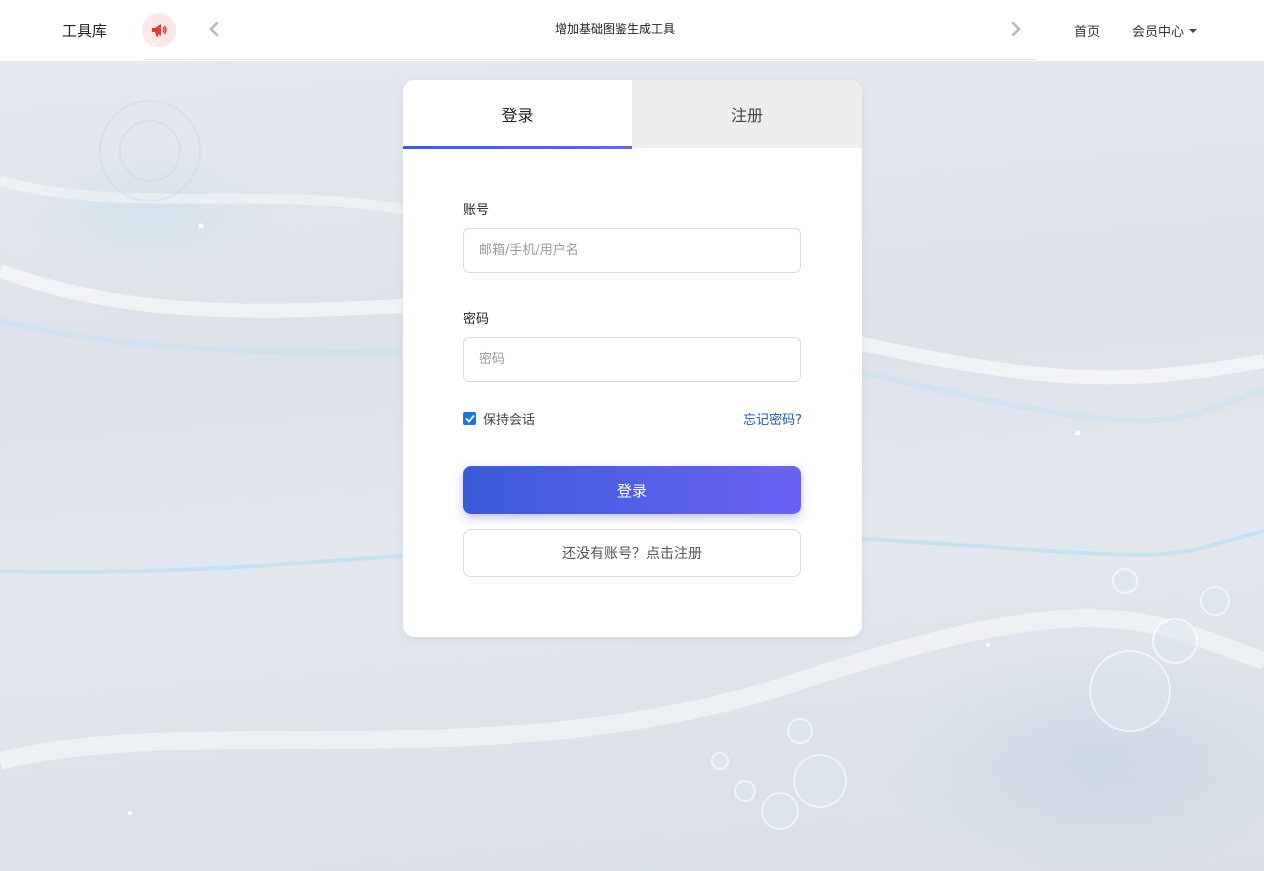  Describe the element at coordinates (476, 319) in the screenshot. I see `password-label: 密码` at that location.